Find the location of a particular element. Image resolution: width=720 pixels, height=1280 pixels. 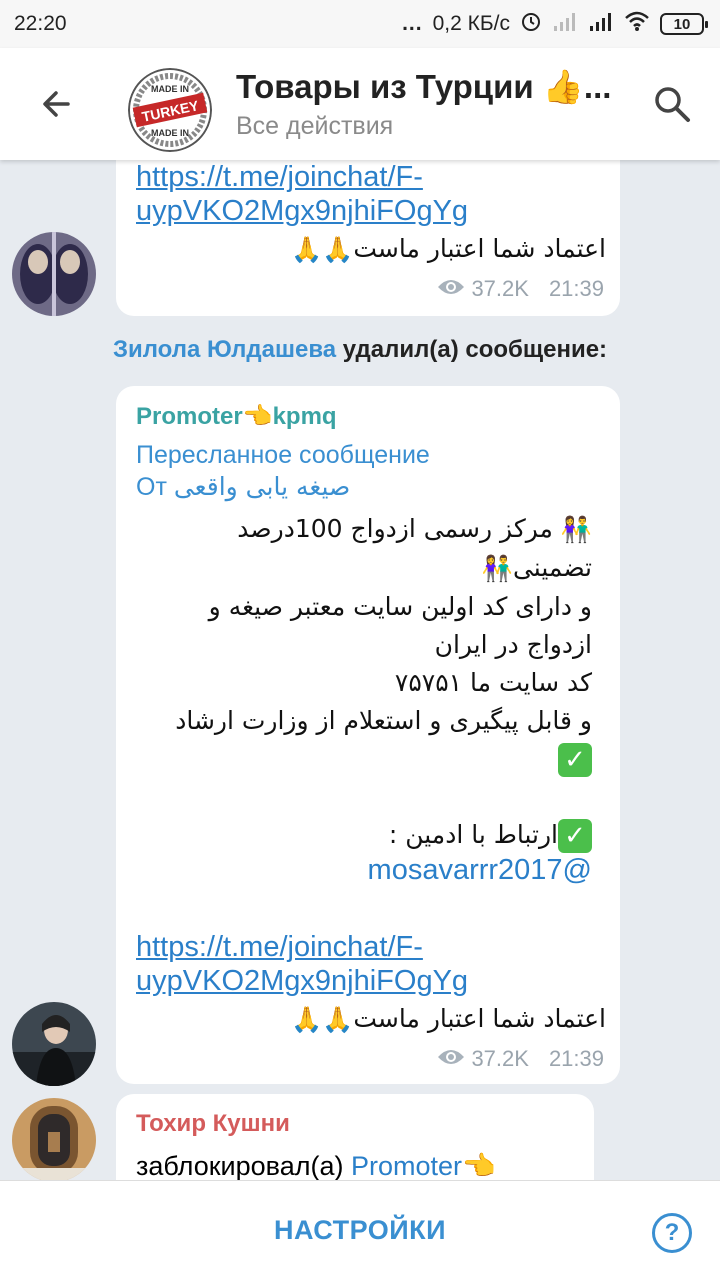

logo-made-in-bottom: MADE IN is located at coordinates (170, 133).